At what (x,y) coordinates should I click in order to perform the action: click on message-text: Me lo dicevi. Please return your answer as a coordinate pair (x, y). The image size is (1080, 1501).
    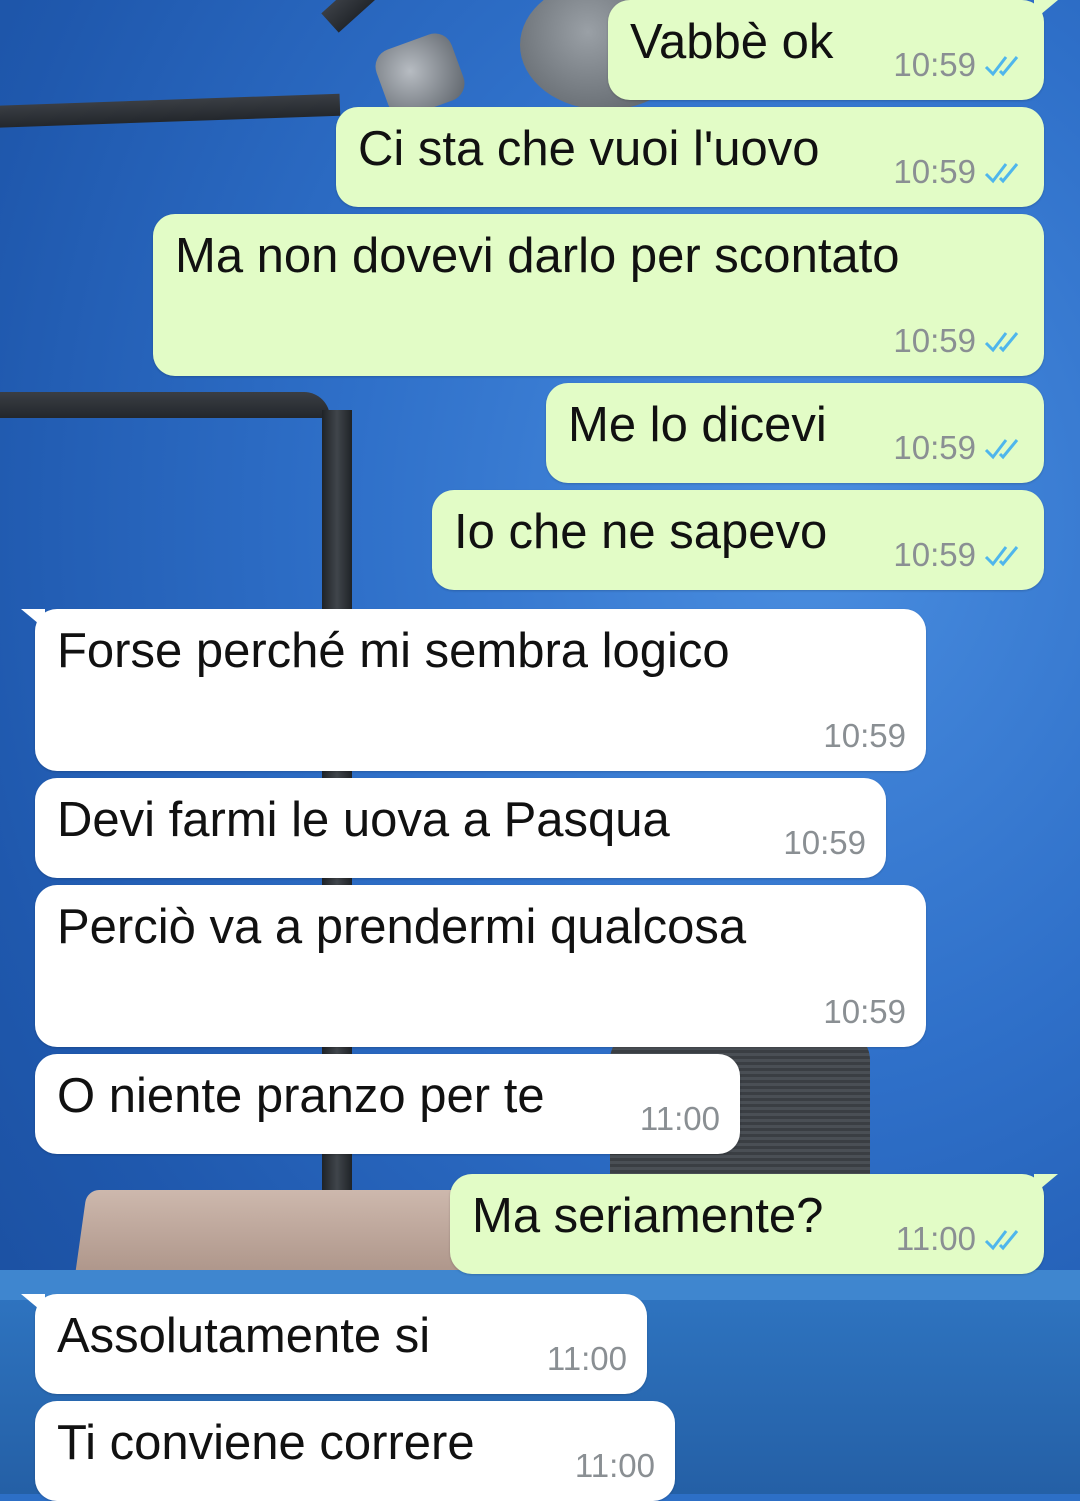
    Looking at the image, I should click on (697, 425).